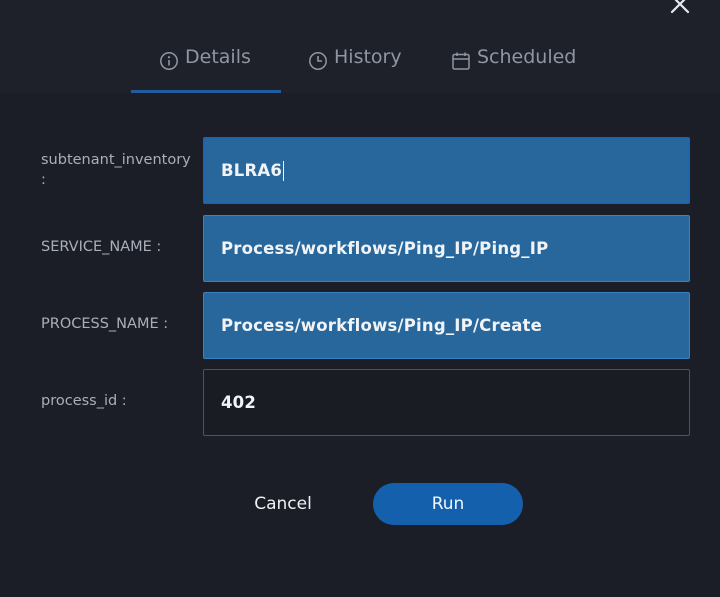 Image resolution: width=720 pixels, height=597 pixels. What do you see at coordinates (448, 504) in the screenshot?
I see `run-button: Run` at bounding box center [448, 504].